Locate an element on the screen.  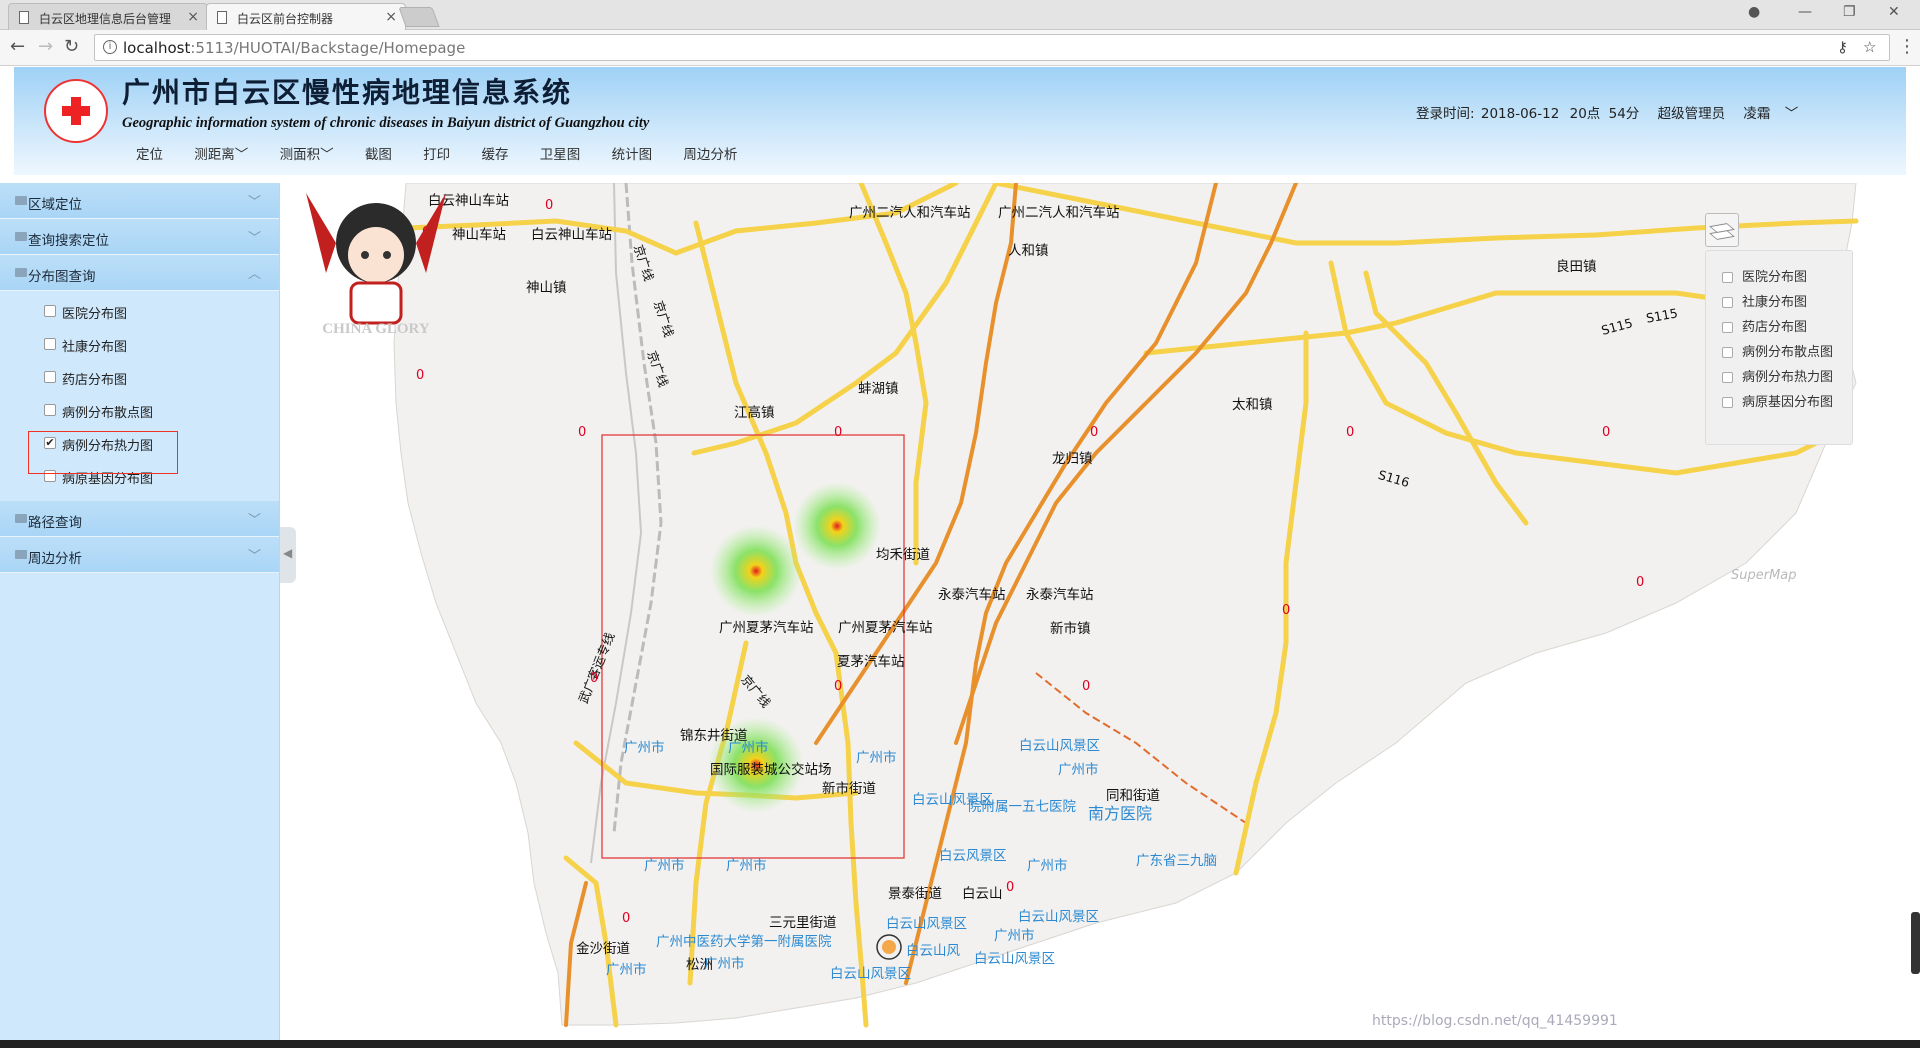
menu-locate: 定位 is located at coordinates (149, 153).